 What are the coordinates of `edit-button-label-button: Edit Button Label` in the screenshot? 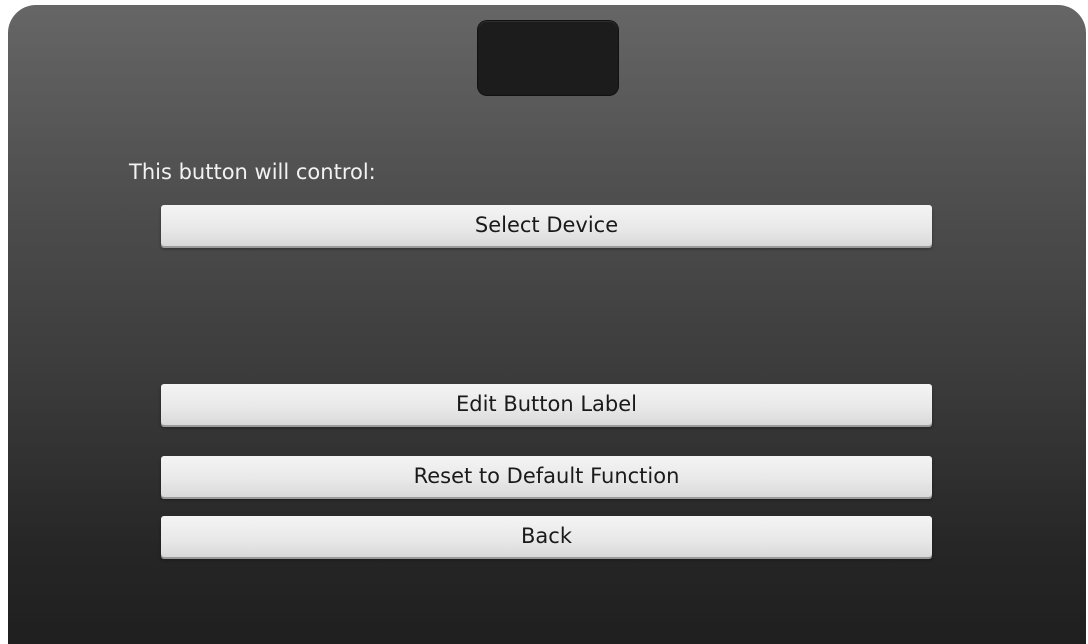 It's located at (546, 404).